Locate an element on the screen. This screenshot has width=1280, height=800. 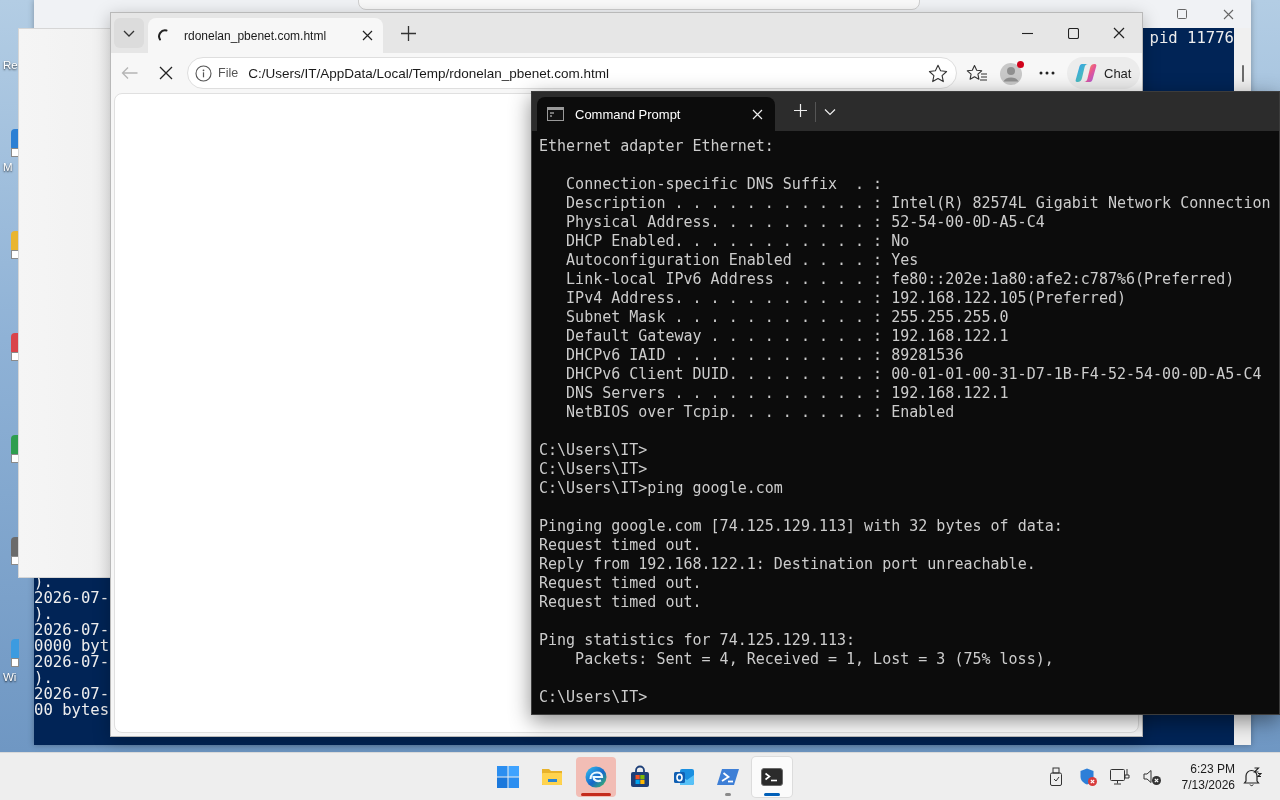
terminal-line: Ping statistics for 74.125.129.113: is located at coordinates (697, 640).